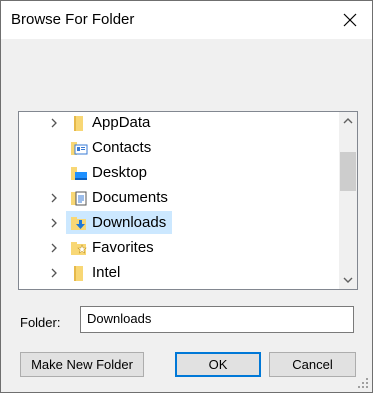 The image size is (373, 393). I want to click on tree-item-documents: Documents, so click(177, 198).